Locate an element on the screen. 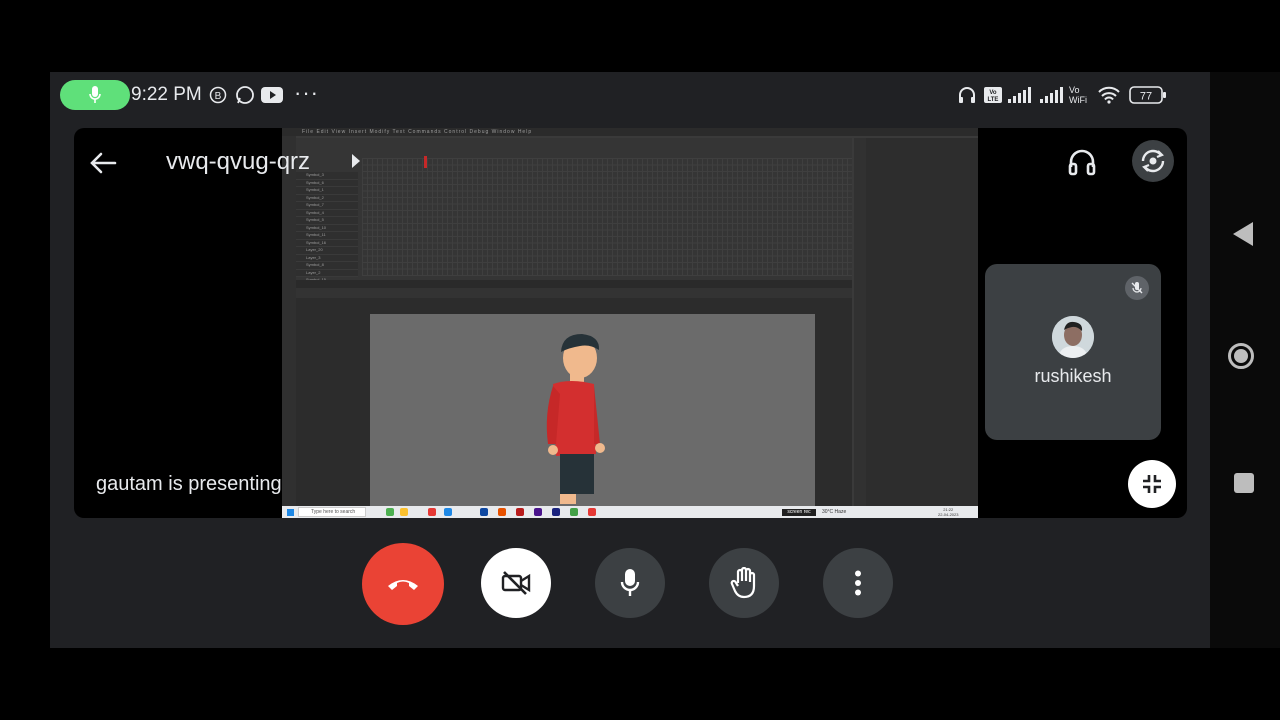 The height and width of the screenshot is (720, 1280). svg-text: WiFi is located at coordinates (1078, 100).